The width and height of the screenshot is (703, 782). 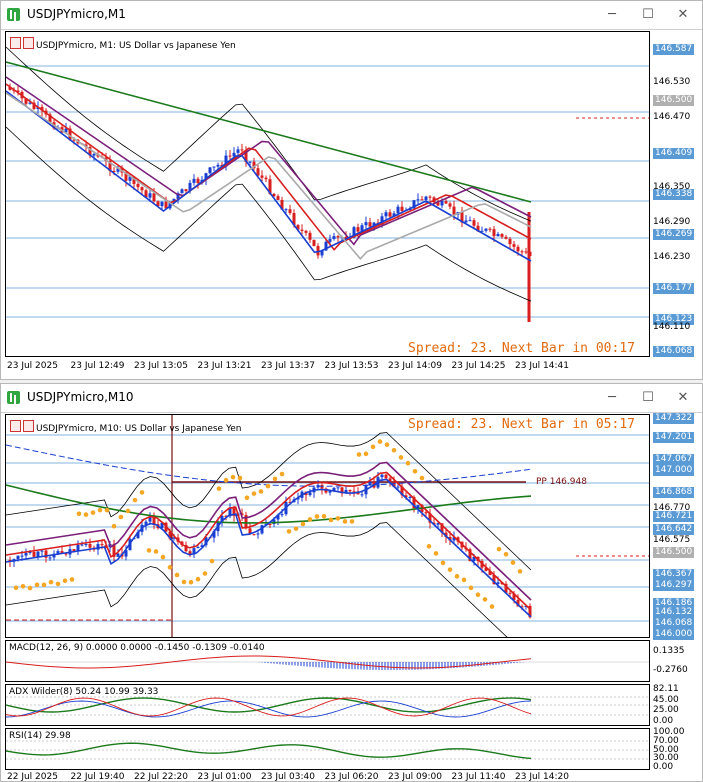 I want to click on price-label: 146.530, so click(x=672, y=82).